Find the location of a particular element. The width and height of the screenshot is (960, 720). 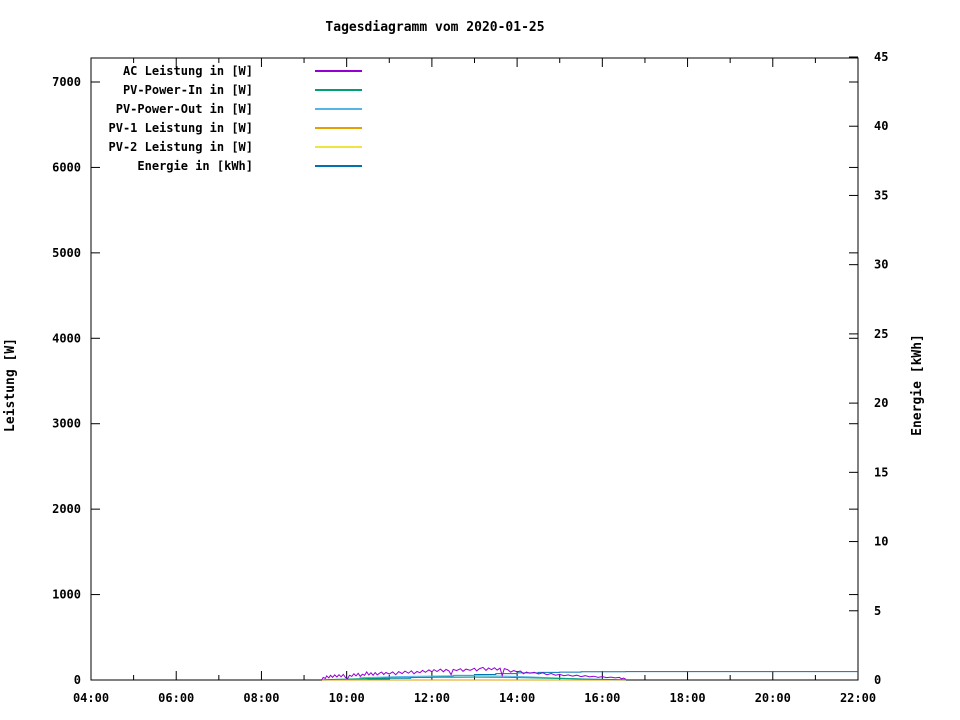

legend-label: PV-1 Leistung in [W] is located at coordinates (181, 128).